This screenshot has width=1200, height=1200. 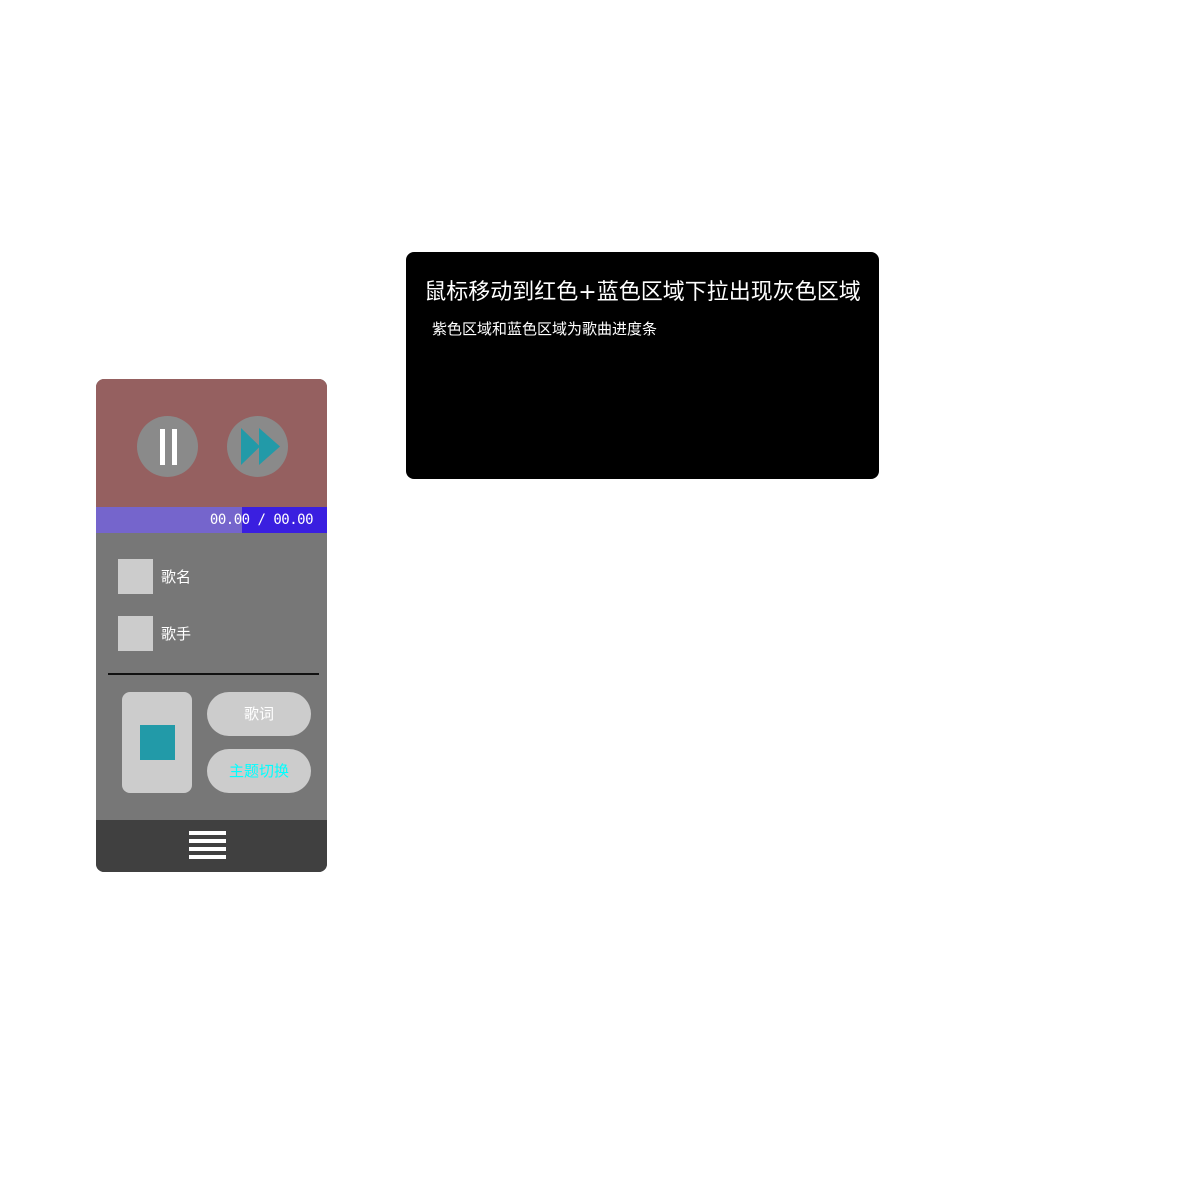 I want to click on instruction-title: 鼠标移动到红色+蓝色区域下拉出现灰色区域, so click(x=642, y=292).